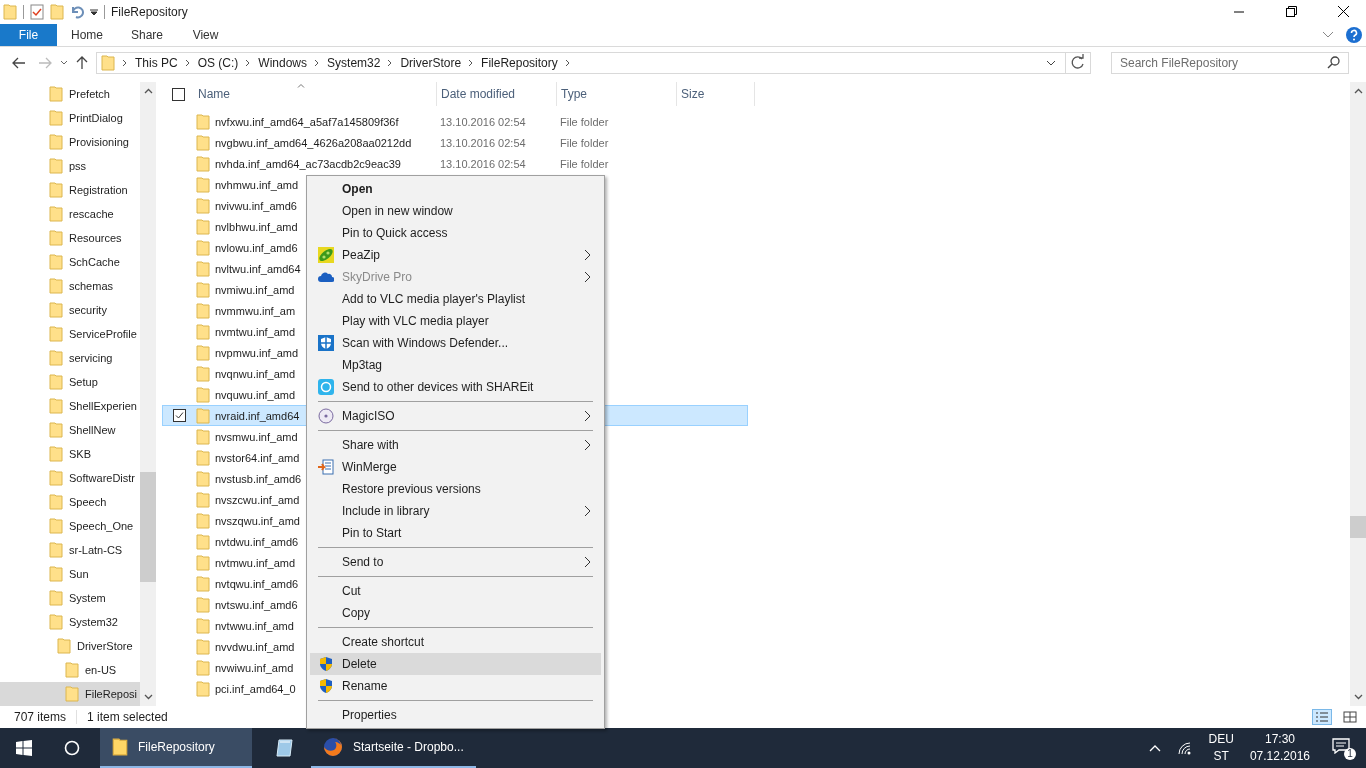 This screenshot has width=1366, height=768. What do you see at coordinates (256, 436) in the screenshot?
I see `file-name: nvsmwu.inf_amd` at bounding box center [256, 436].